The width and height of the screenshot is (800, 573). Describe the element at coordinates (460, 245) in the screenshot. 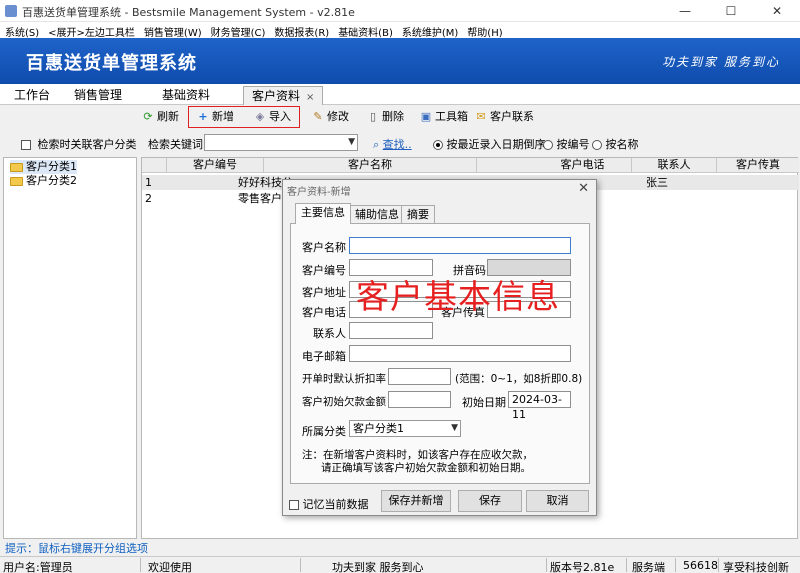

I see `customer-name-input` at that location.